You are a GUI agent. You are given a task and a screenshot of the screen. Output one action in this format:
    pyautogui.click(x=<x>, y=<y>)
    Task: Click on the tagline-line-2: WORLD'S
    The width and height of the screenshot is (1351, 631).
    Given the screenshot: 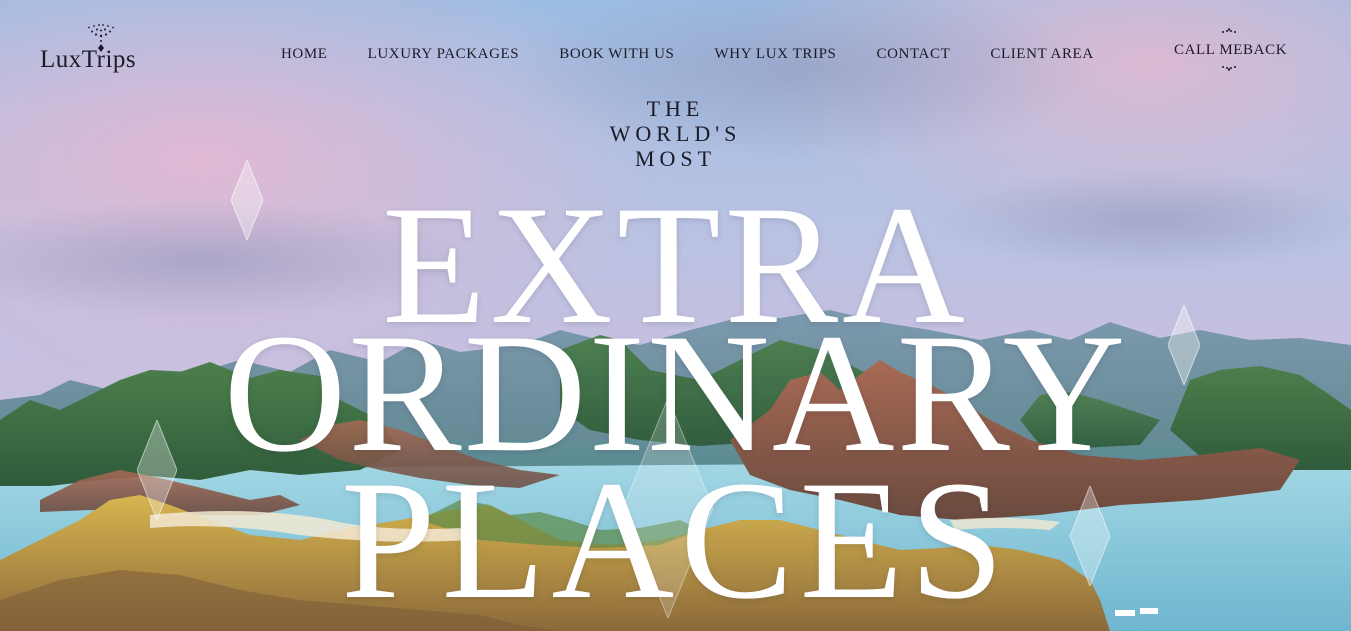 What is the action you would take?
    pyautogui.click(x=675, y=133)
    